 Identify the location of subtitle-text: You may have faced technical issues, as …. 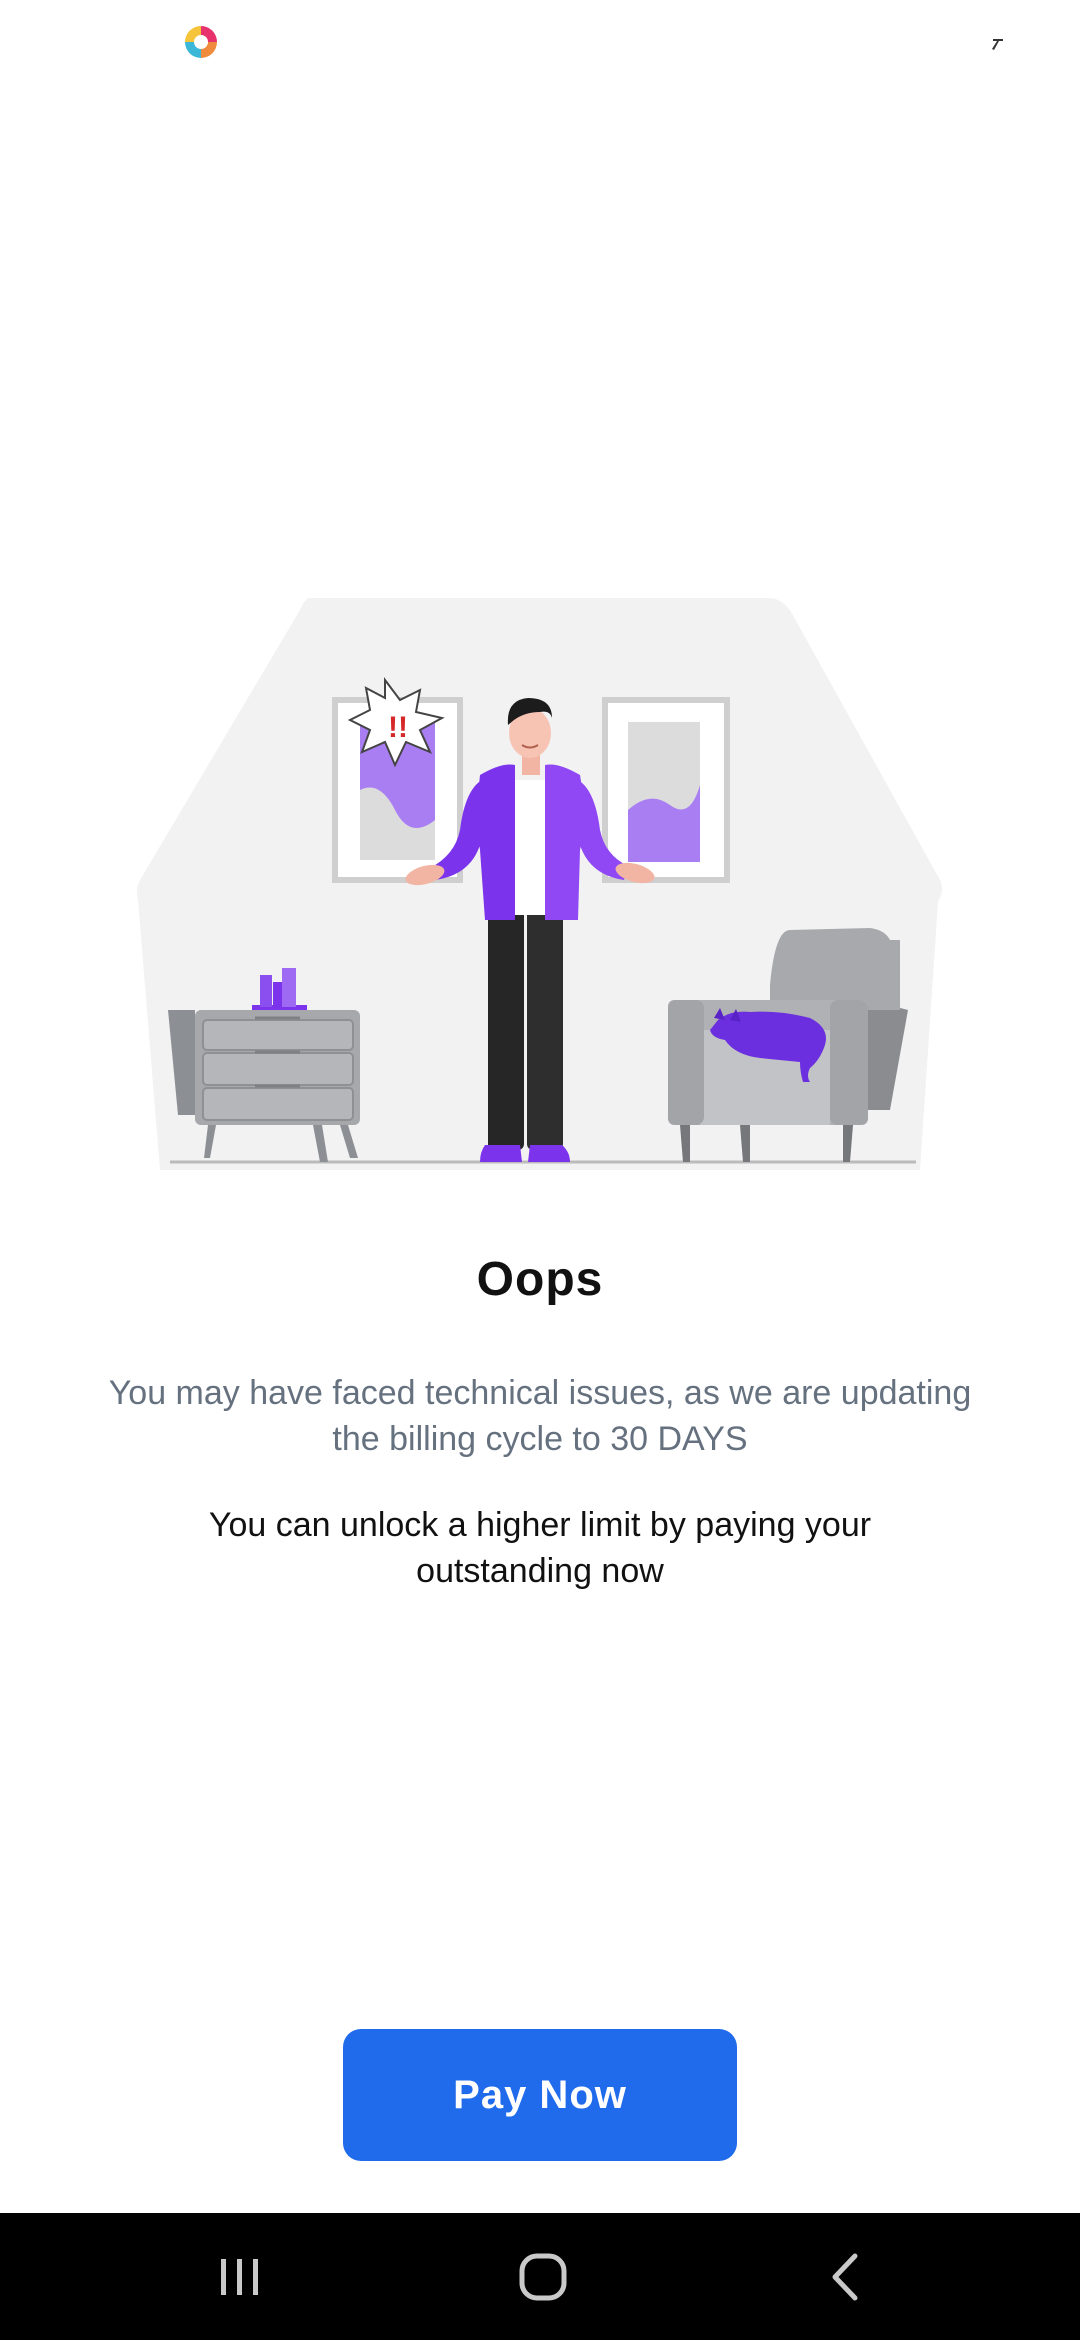
(540, 1416).